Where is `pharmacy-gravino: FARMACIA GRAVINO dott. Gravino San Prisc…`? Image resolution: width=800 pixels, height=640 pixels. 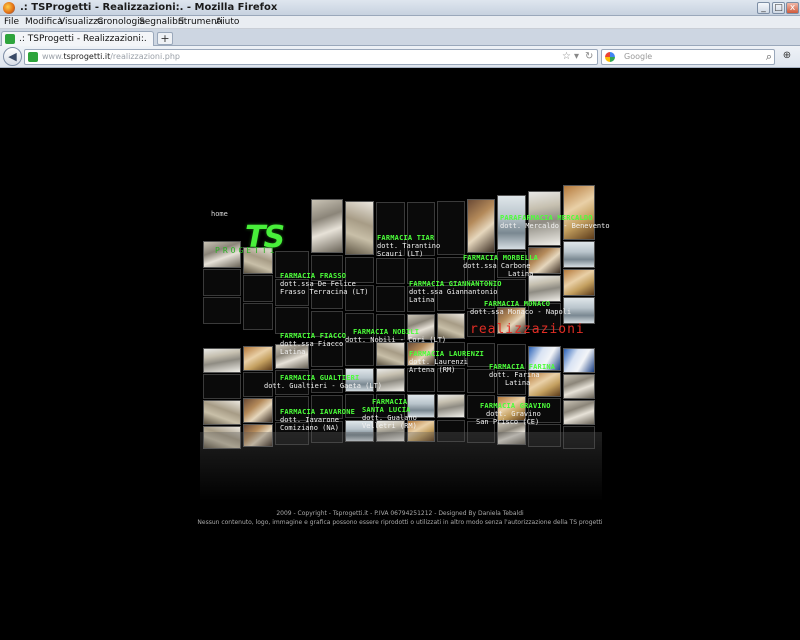 pharmacy-gravino: FARMACIA GRAVINO dott. Gravino San Prisc… is located at coordinates (513, 414).